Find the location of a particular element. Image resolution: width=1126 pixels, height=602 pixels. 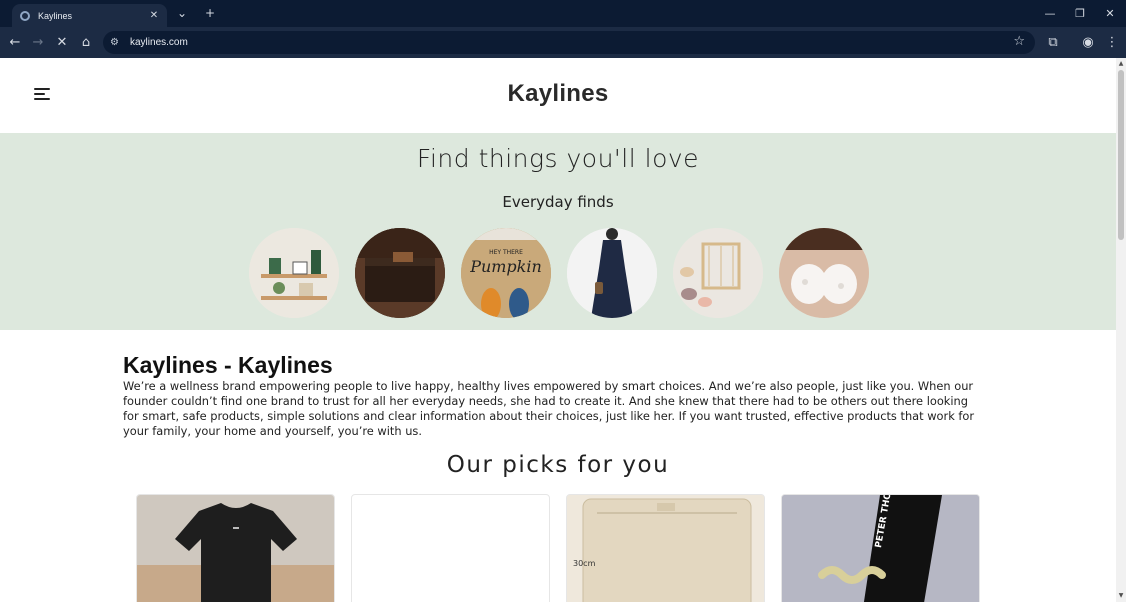

svg-text: Pumpkin is located at coordinates (505, 266).